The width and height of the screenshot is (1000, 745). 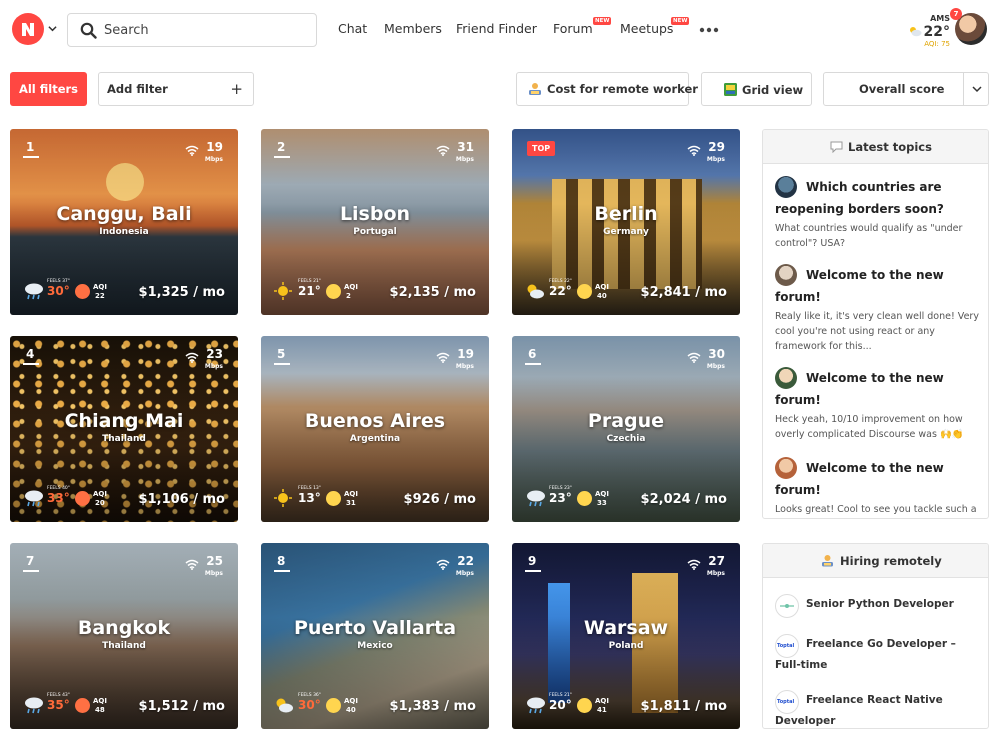 What do you see at coordinates (646, 28) in the screenshot?
I see `nav-meetups: Meetups` at bounding box center [646, 28].